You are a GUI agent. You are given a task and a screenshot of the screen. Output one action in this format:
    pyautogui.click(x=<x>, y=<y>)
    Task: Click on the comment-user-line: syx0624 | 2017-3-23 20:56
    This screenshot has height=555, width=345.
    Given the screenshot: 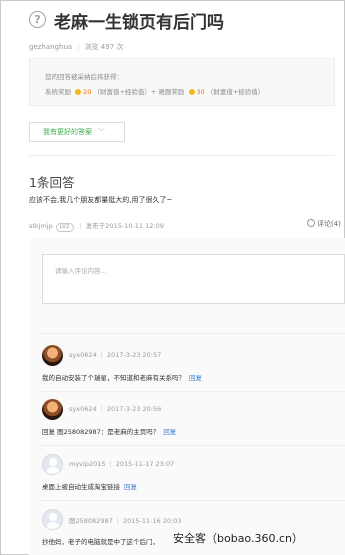 What is the action you would take?
    pyautogui.click(x=115, y=409)
    